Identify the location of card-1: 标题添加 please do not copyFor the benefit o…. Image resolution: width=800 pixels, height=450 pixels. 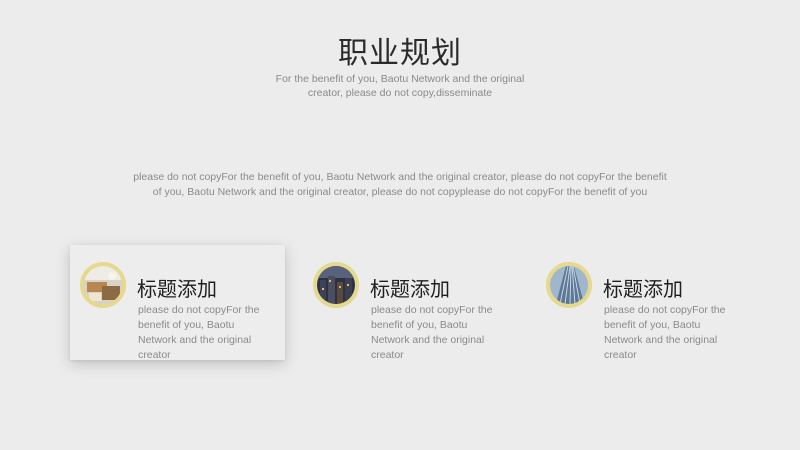
(177, 303).